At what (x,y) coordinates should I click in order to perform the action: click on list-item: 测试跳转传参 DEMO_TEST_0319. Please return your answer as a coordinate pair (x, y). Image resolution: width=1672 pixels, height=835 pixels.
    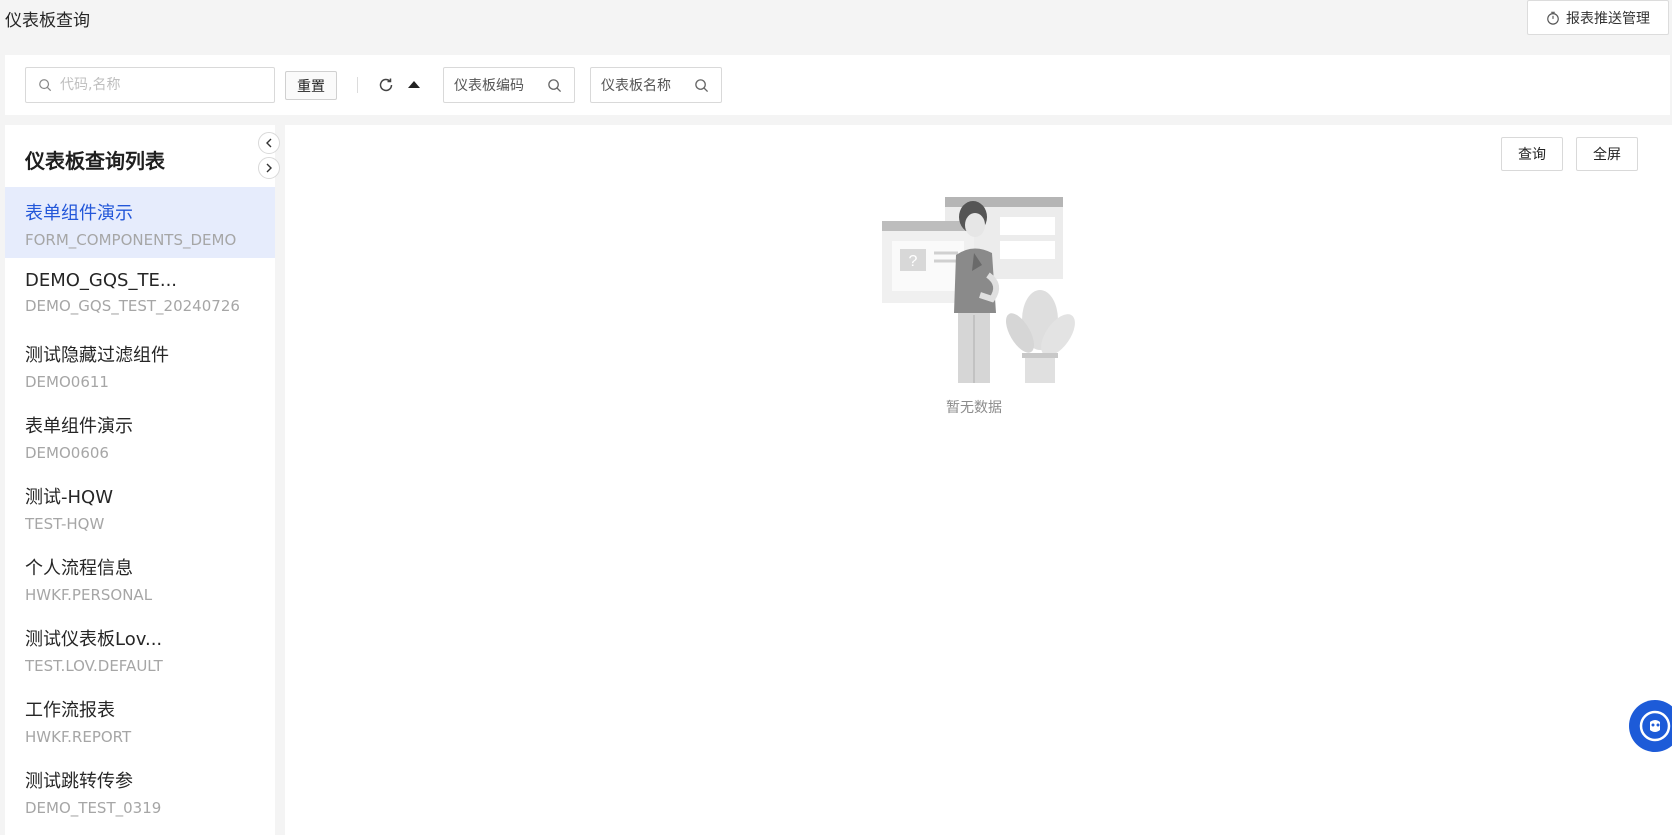
    Looking at the image, I should click on (140, 790).